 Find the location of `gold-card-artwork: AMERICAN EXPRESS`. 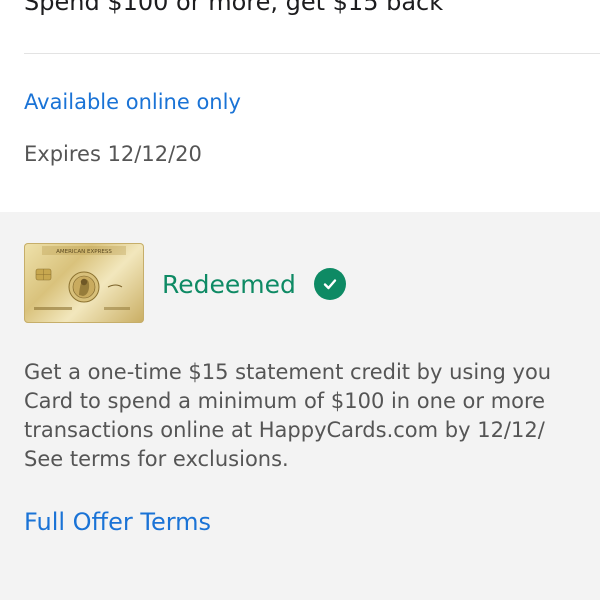

gold-card-artwork: AMERICAN EXPRESS is located at coordinates (82, 278).